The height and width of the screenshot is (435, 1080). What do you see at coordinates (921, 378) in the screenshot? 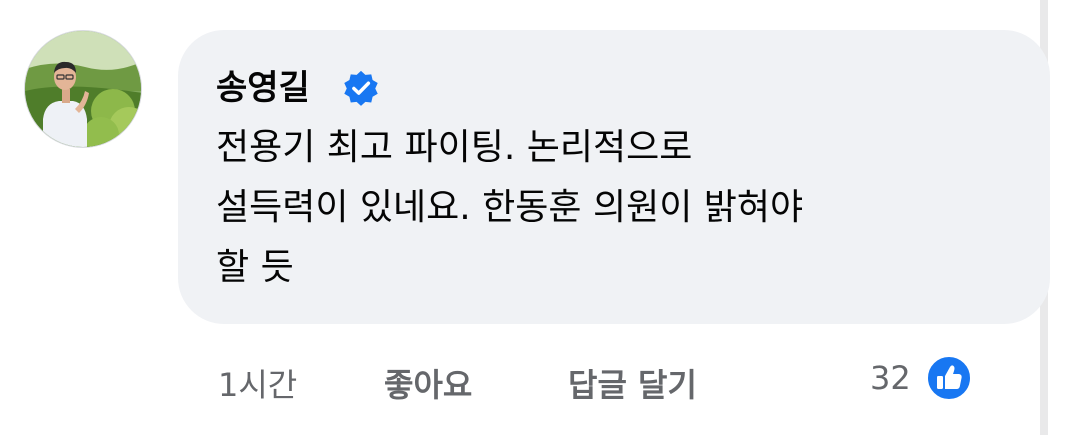
I see `reaction-summary: 32` at bounding box center [921, 378].